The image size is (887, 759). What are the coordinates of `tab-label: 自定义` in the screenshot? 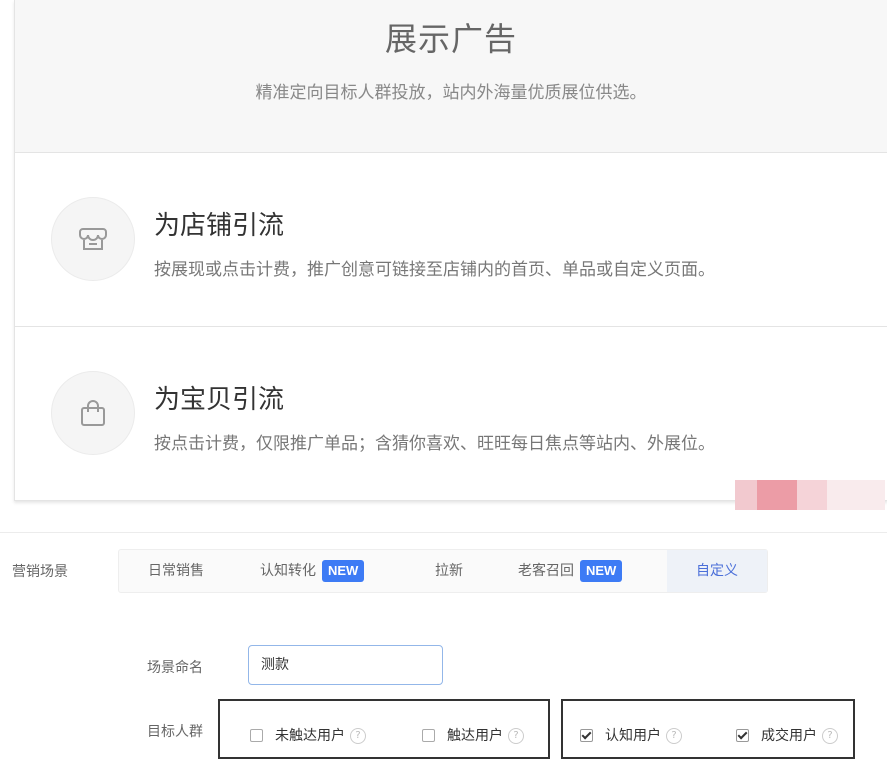 It's located at (717, 571).